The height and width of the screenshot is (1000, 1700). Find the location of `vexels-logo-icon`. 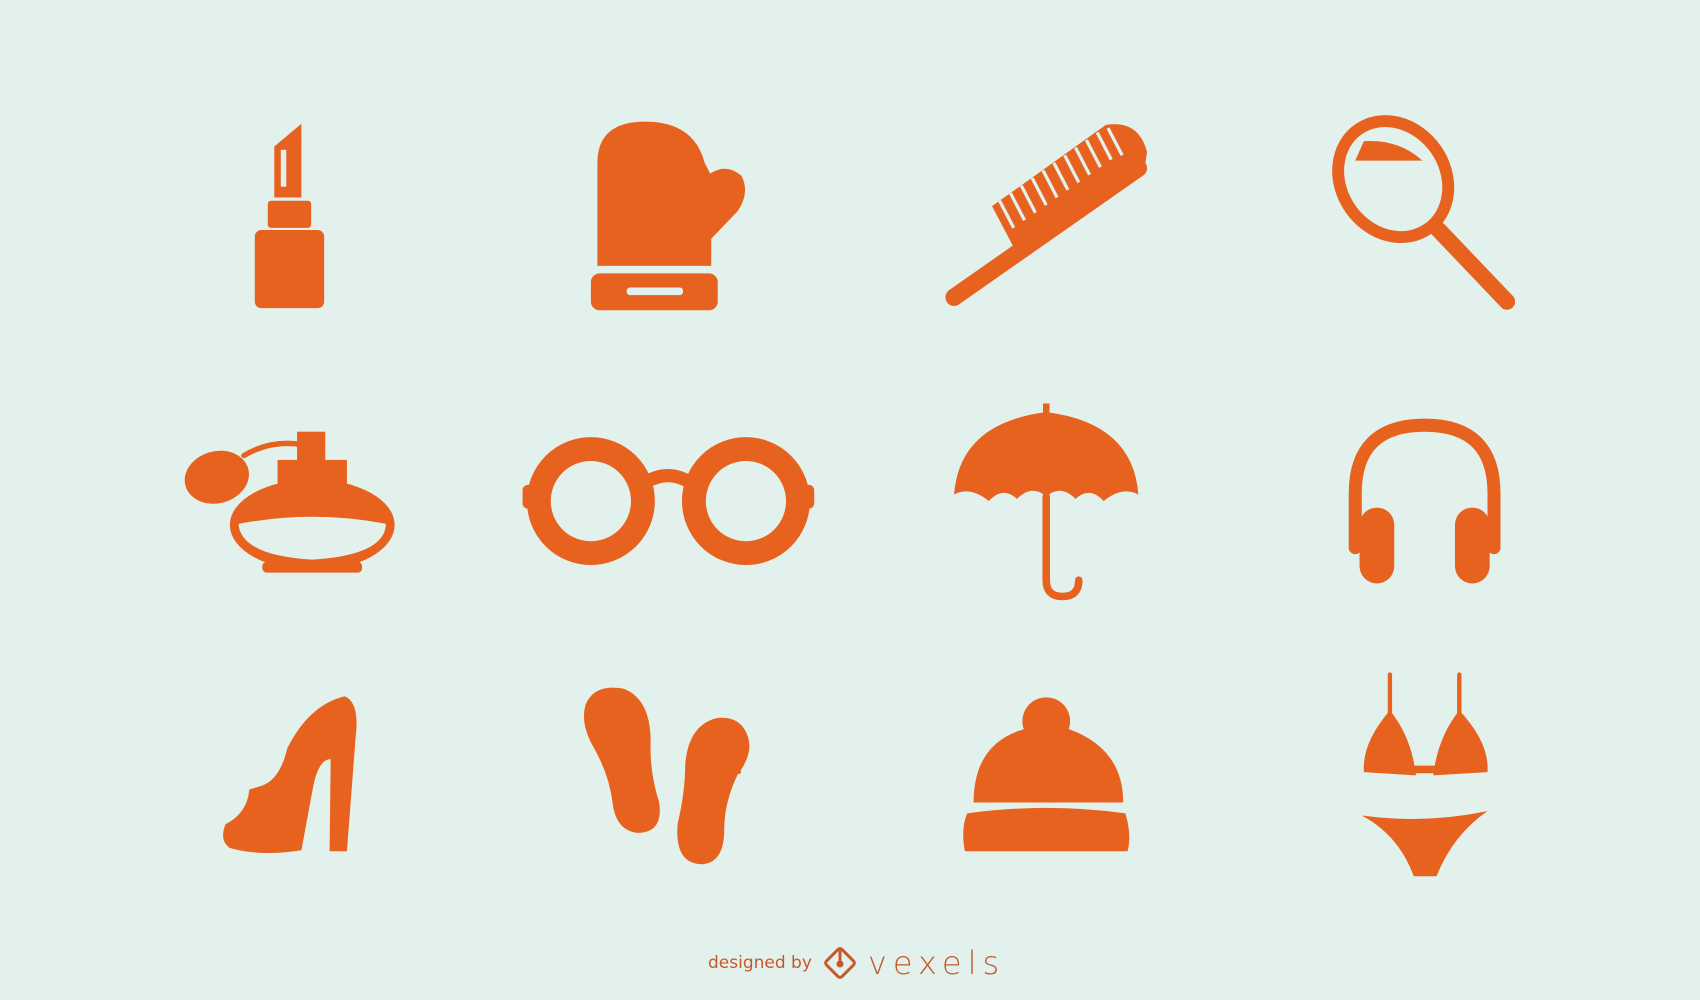

vexels-logo-icon is located at coordinates (840, 963).